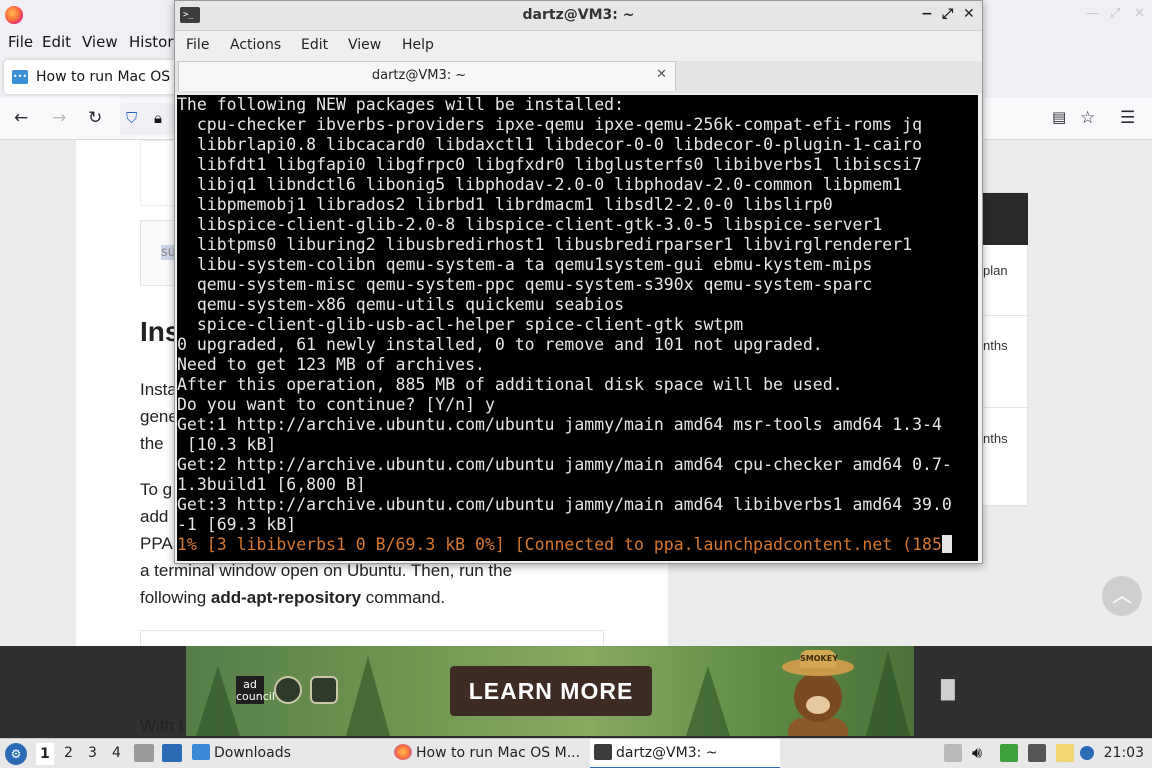  Describe the element at coordinates (427, 76) in the screenshot. I see `terminal-tab: dartz@VM3: ~ ✕` at that location.